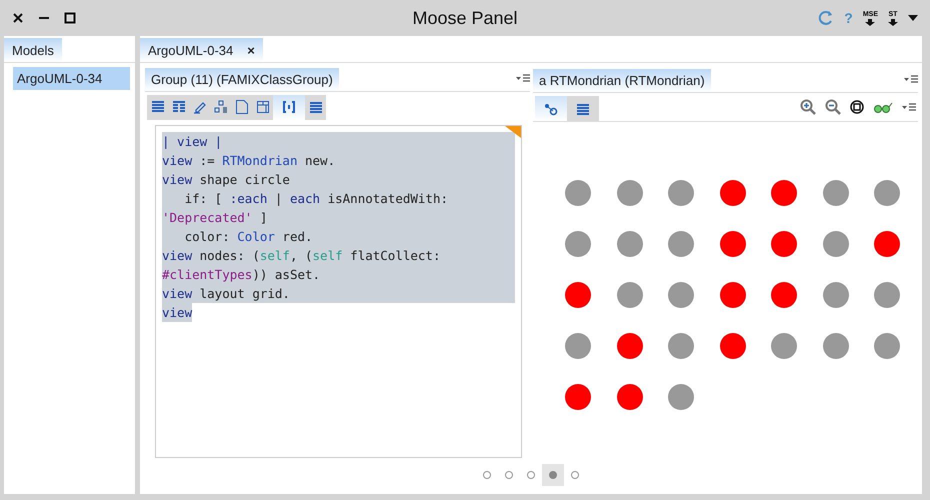  I want to click on close-icon, so click(18, 18).